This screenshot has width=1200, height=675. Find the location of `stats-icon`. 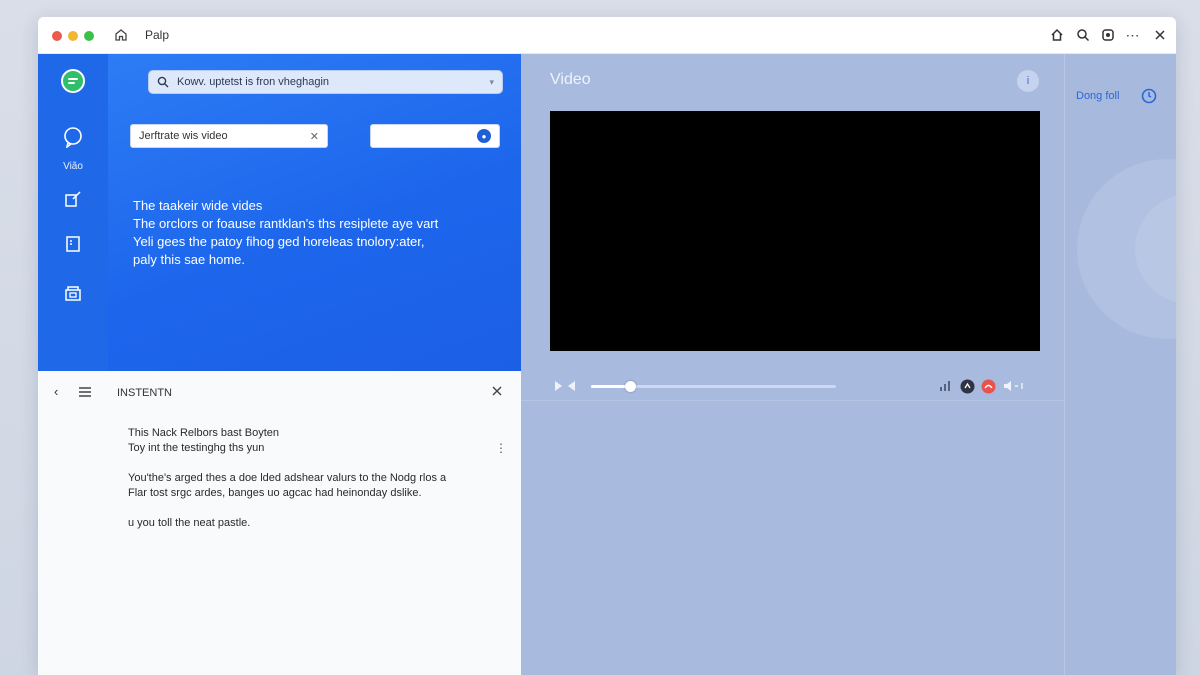

stats-icon is located at coordinates (945, 386).